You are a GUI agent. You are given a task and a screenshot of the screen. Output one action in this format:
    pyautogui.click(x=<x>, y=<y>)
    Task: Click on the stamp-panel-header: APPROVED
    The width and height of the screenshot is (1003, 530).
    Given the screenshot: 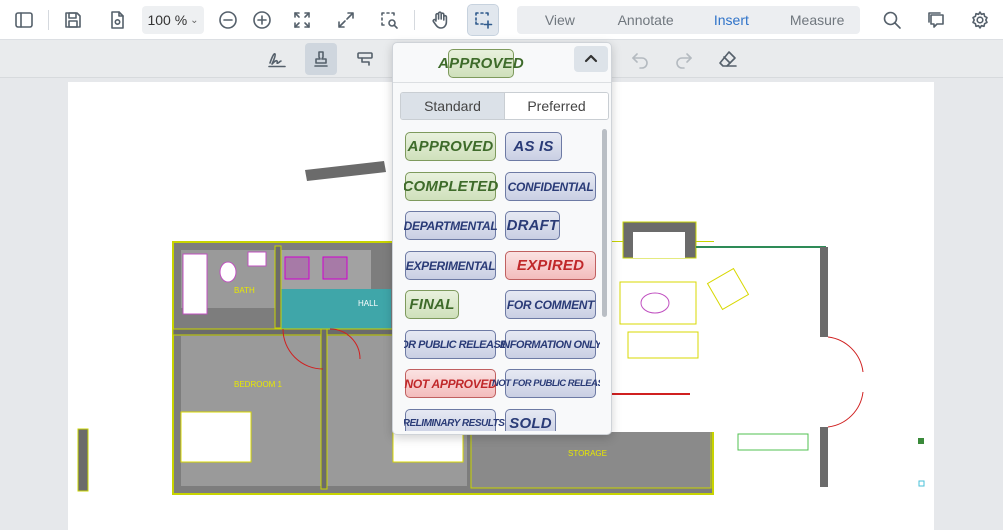 What is the action you would take?
    pyautogui.click(x=502, y=63)
    